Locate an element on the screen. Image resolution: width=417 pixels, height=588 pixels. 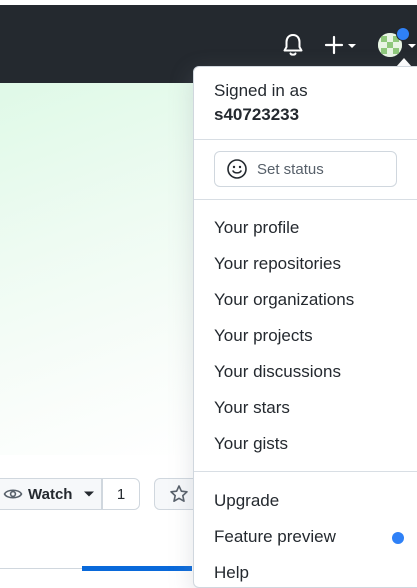
set-status-button: Set status is located at coordinates (305, 169).